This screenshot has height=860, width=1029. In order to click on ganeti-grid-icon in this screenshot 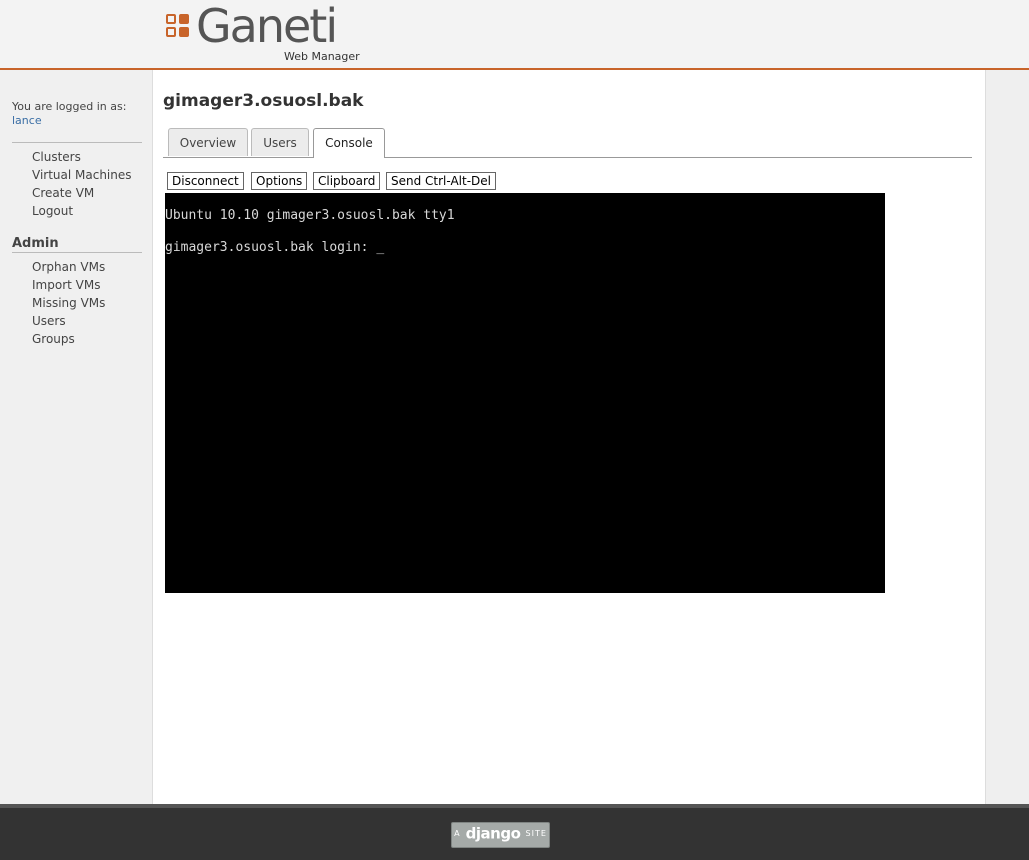, I will do `click(180, 28)`.